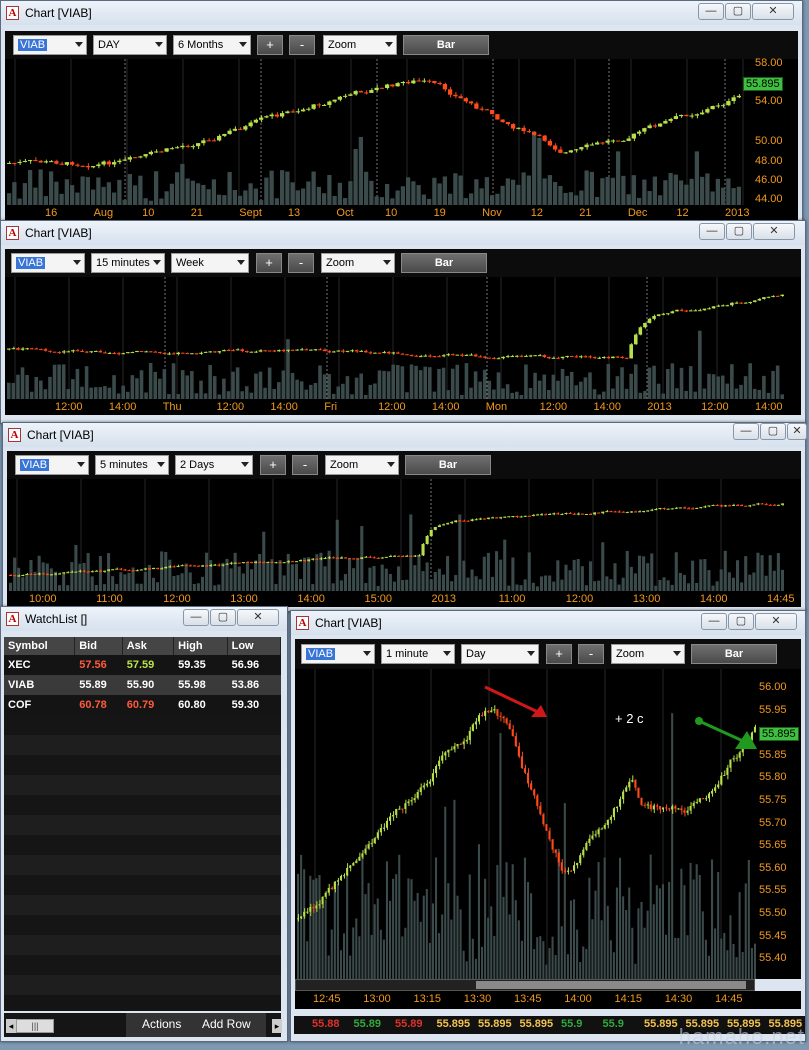 This screenshot has height=1050, width=809. What do you see at coordinates (144, 619) in the screenshot?
I see `title-bar: A WatchList [] — ▢ ✕` at bounding box center [144, 619].